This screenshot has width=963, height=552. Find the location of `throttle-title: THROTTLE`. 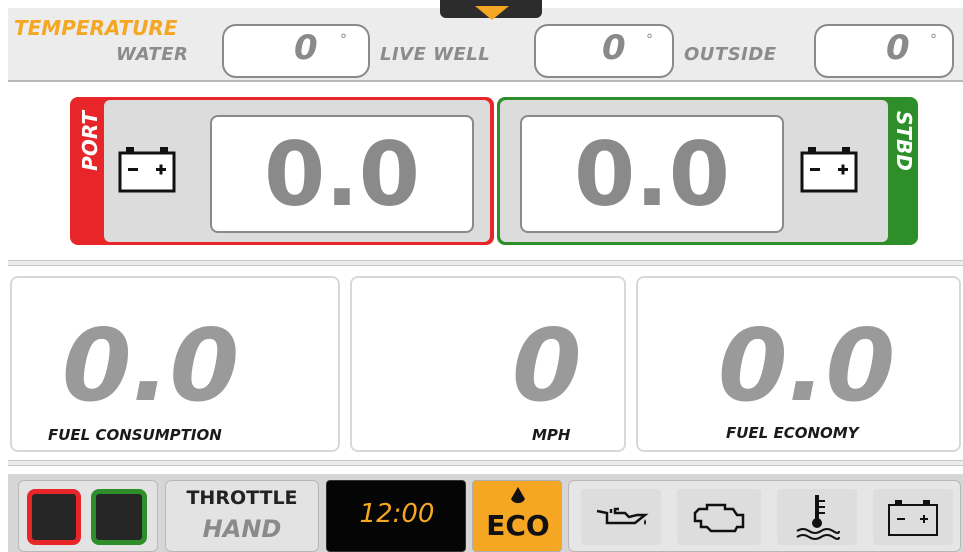

throttle-title: THROTTLE is located at coordinates (242, 498).